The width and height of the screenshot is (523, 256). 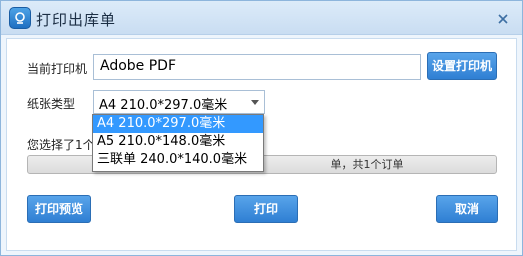 What do you see at coordinates (266, 209) in the screenshot?
I see `print-button: 打印` at bounding box center [266, 209].